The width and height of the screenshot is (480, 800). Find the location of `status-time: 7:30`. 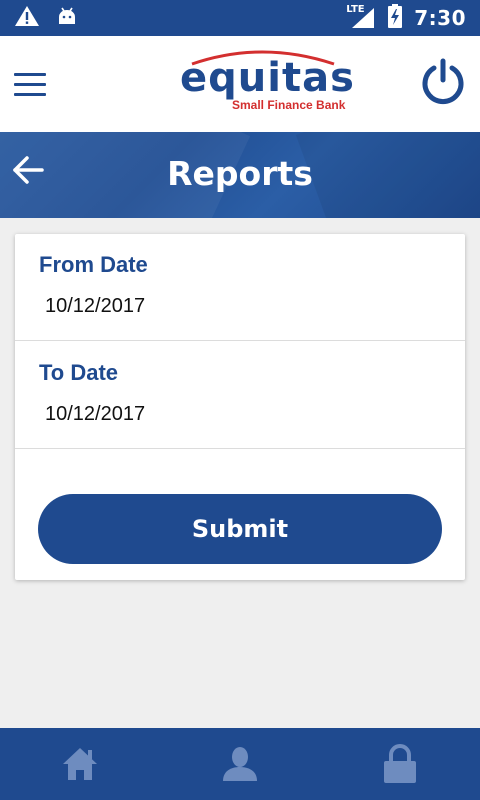

status-time: 7:30 is located at coordinates (440, 18).